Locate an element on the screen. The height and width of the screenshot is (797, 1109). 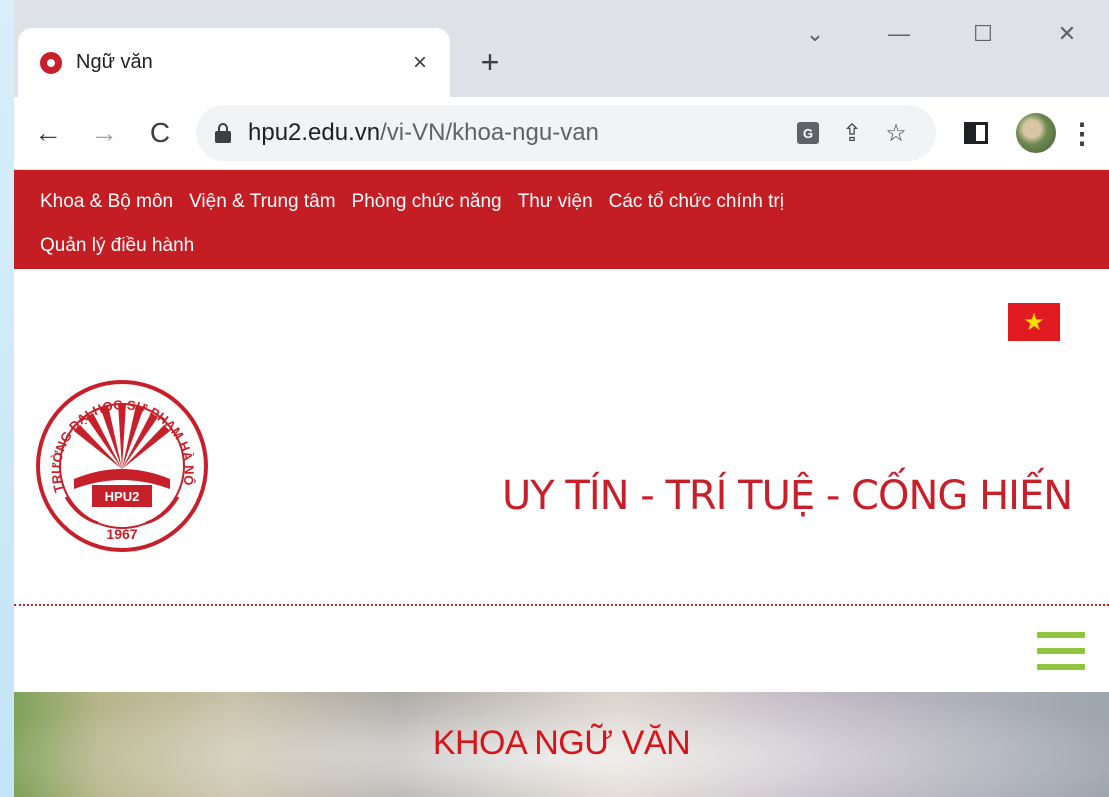
address-bar: hpu2.edu.vn/vi-VN/khoa-ngu-van G ⇪ ☆ is located at coordinates (566, 133).